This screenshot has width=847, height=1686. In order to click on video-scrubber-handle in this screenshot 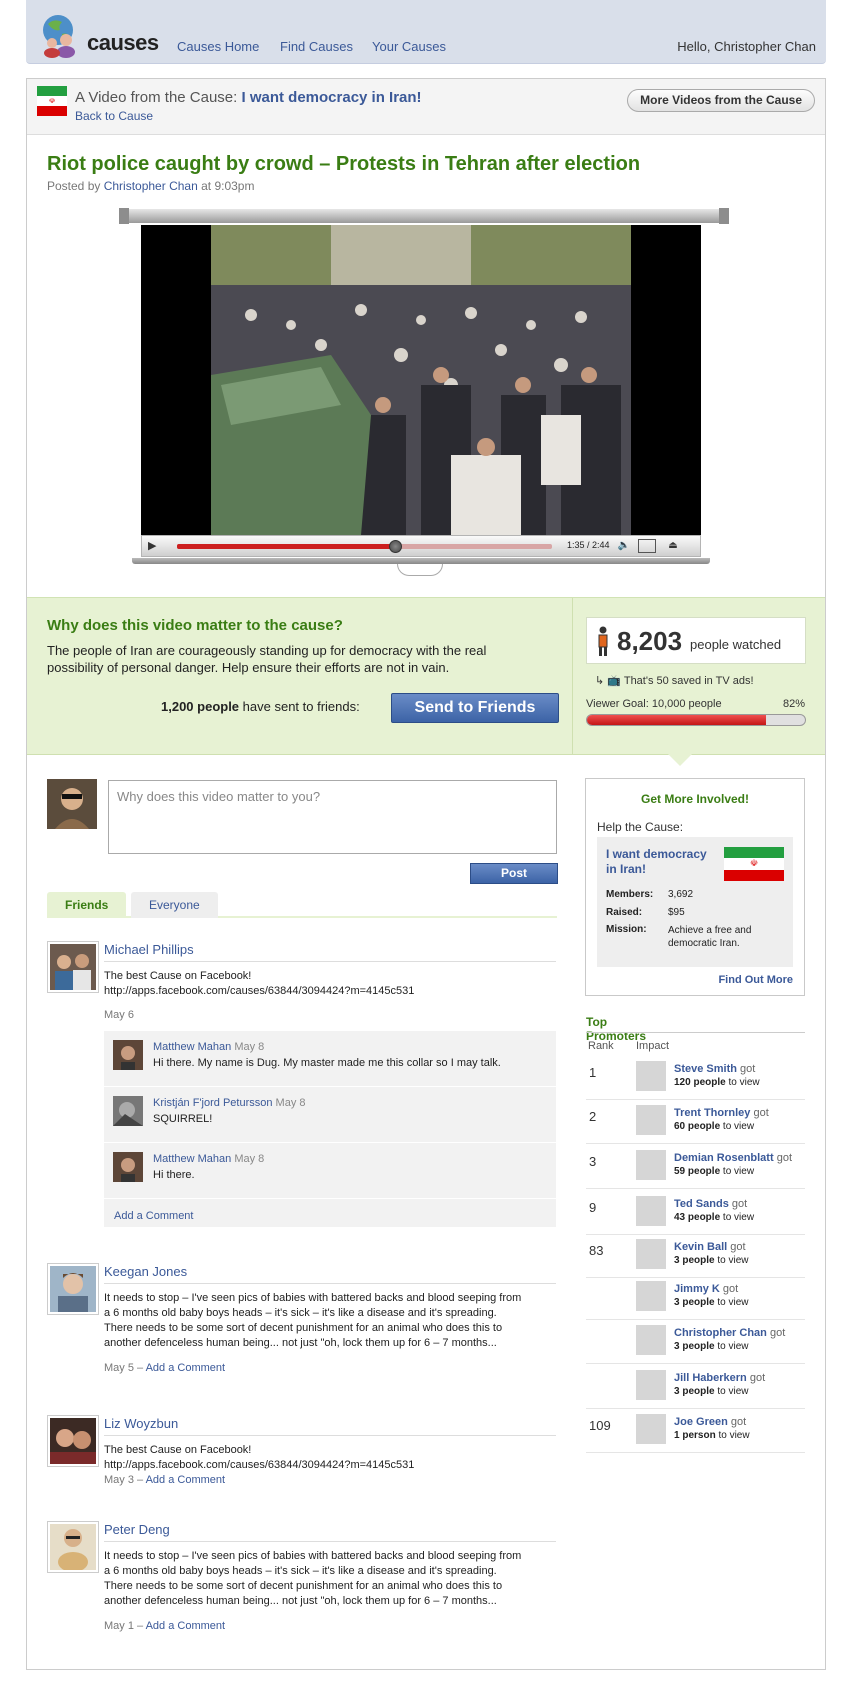, I will do `click(395, 546)`.